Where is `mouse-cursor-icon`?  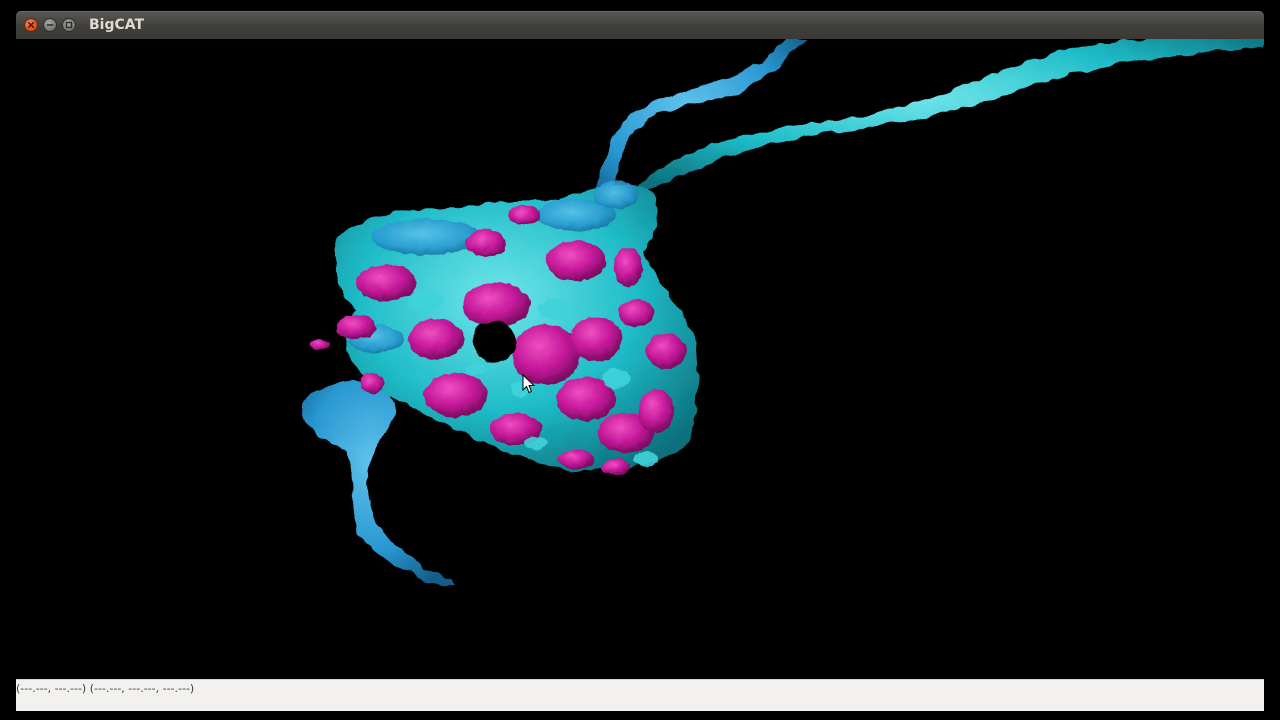 mouse-cursor-icon is located at coordinates (529, 384).